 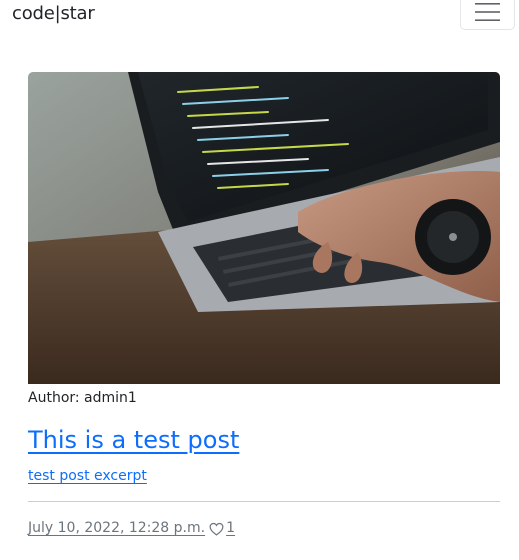 What do you see at coordinates (53, 14) in the screenshot?
I see `brand-logo: code|star` at bounding box center [53, 14].